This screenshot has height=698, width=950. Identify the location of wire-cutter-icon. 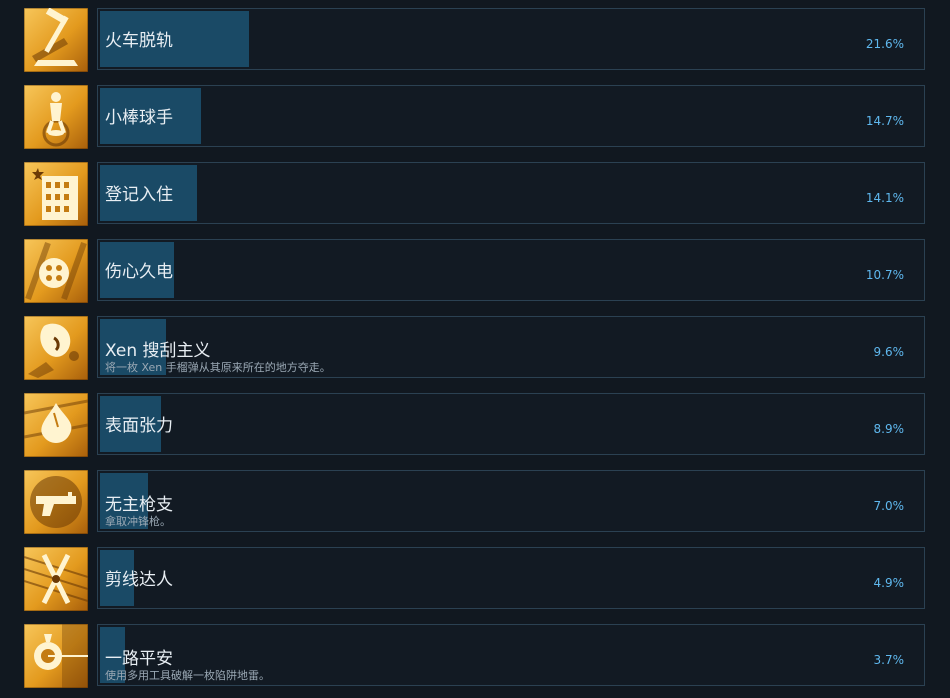
(56, 579).